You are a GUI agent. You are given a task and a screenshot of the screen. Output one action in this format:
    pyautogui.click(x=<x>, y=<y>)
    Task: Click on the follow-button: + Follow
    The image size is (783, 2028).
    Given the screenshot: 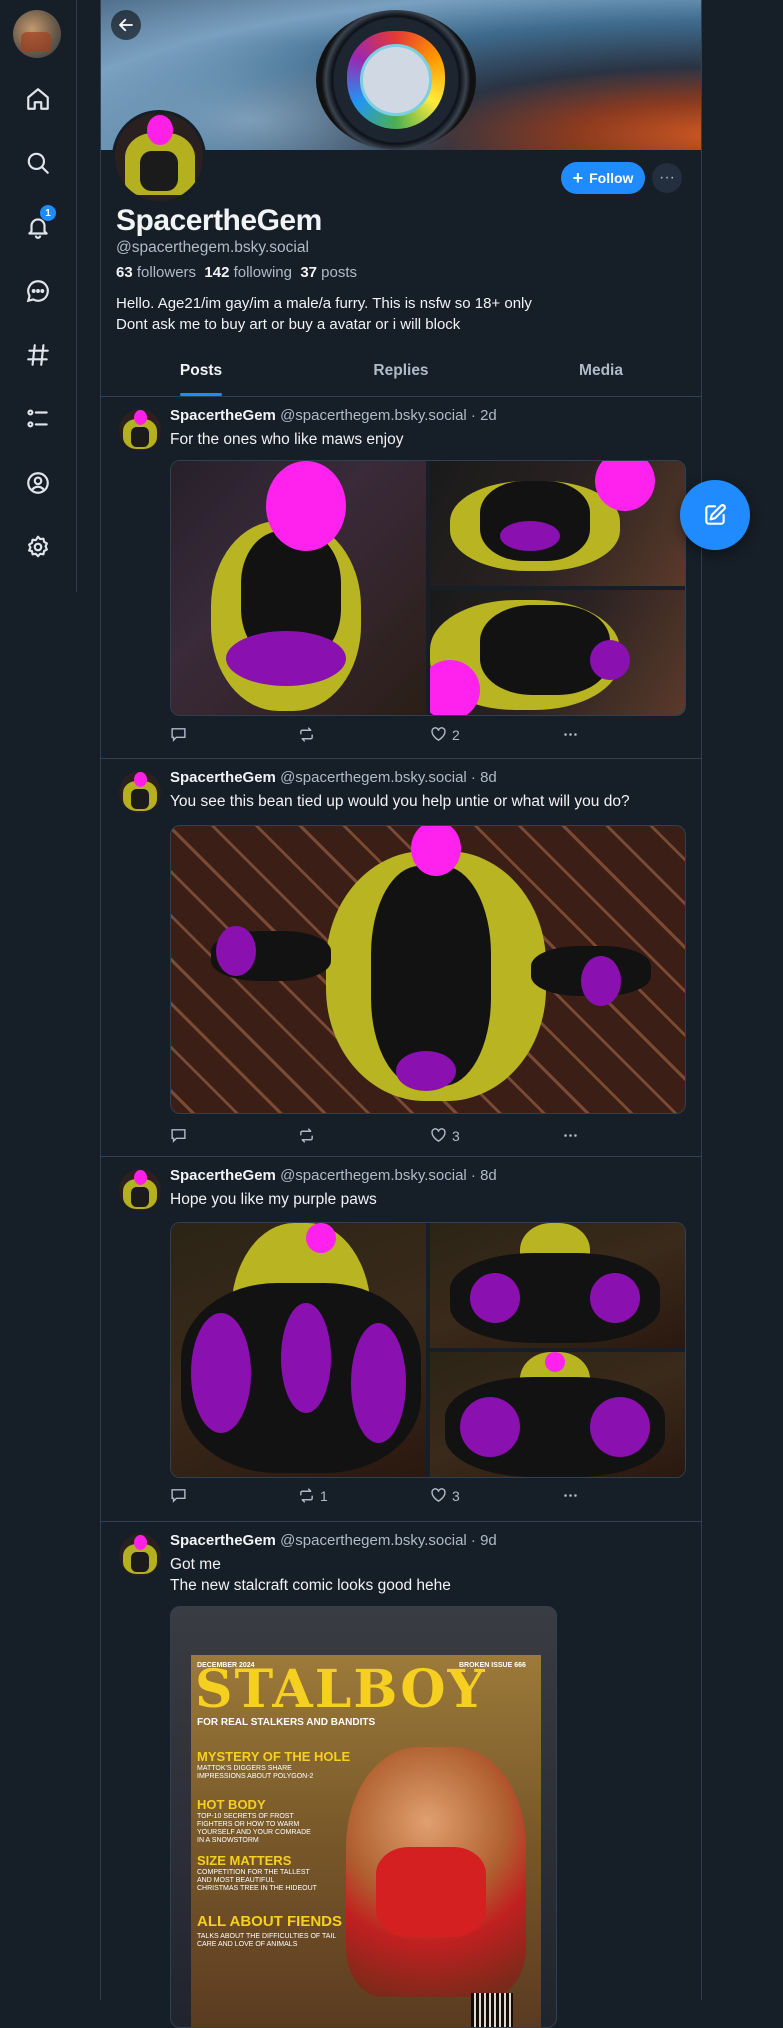 What is the action you would take?
    pyautogui.click(x=603, y=178)
    